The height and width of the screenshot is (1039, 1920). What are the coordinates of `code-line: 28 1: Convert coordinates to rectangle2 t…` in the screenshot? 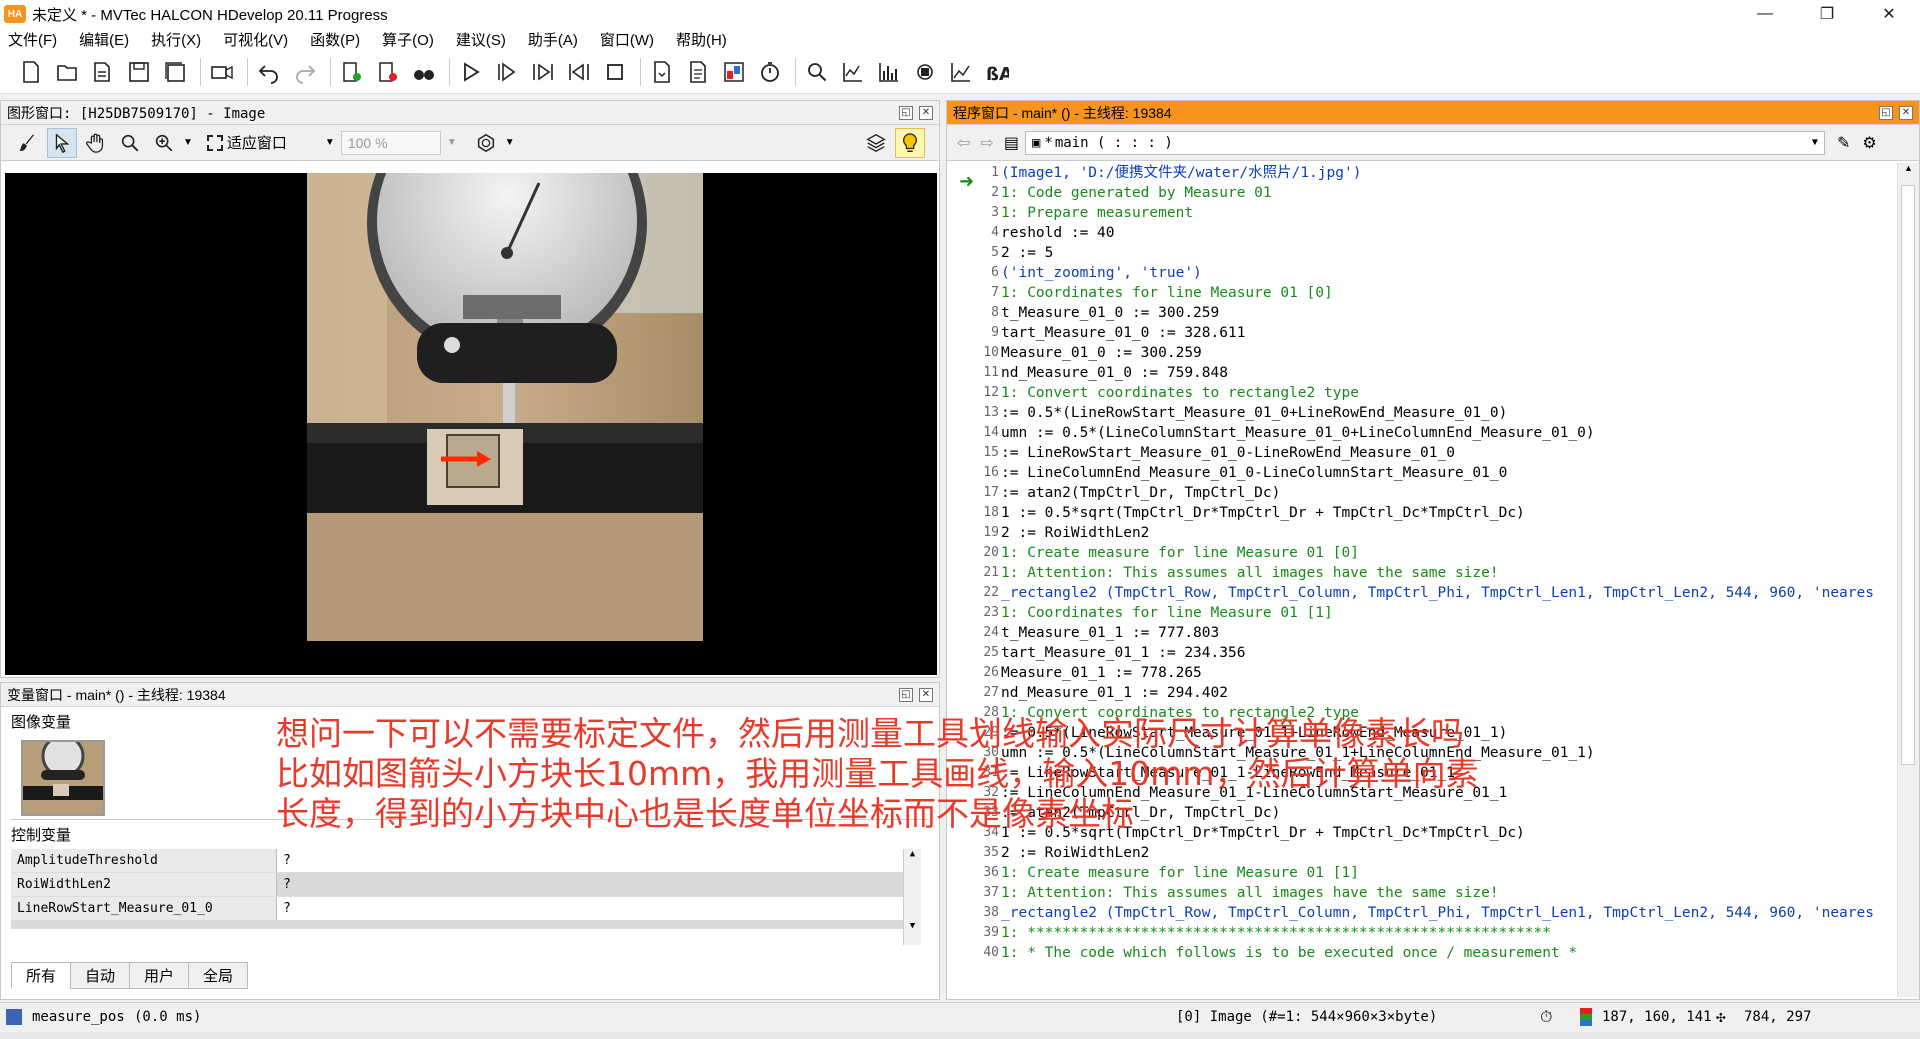 It's located at (1422, 713).